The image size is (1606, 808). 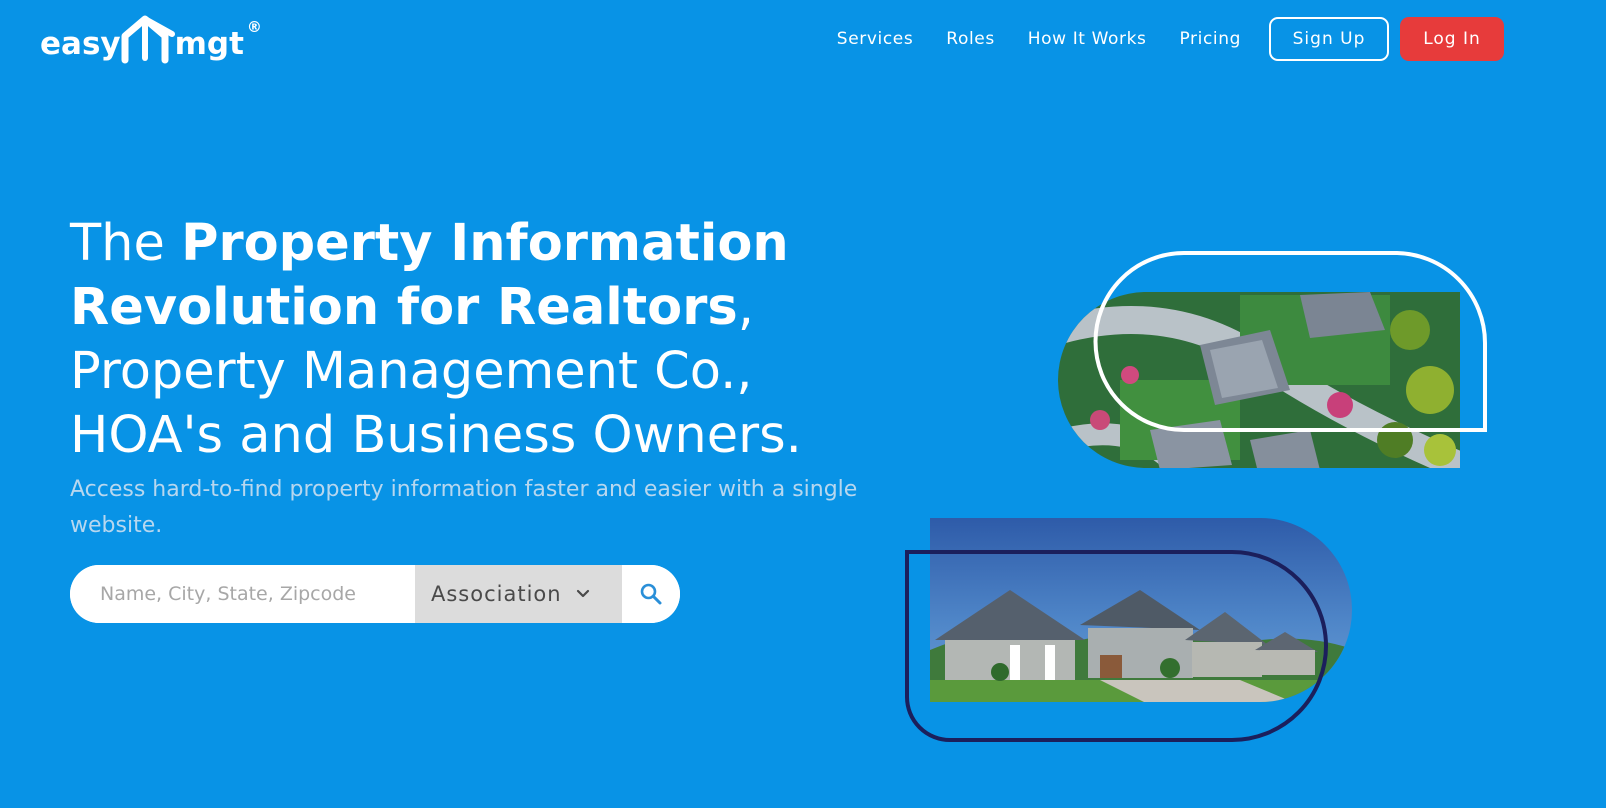 I want to click on brand-name-left: easy, so click(x=80, y=44).